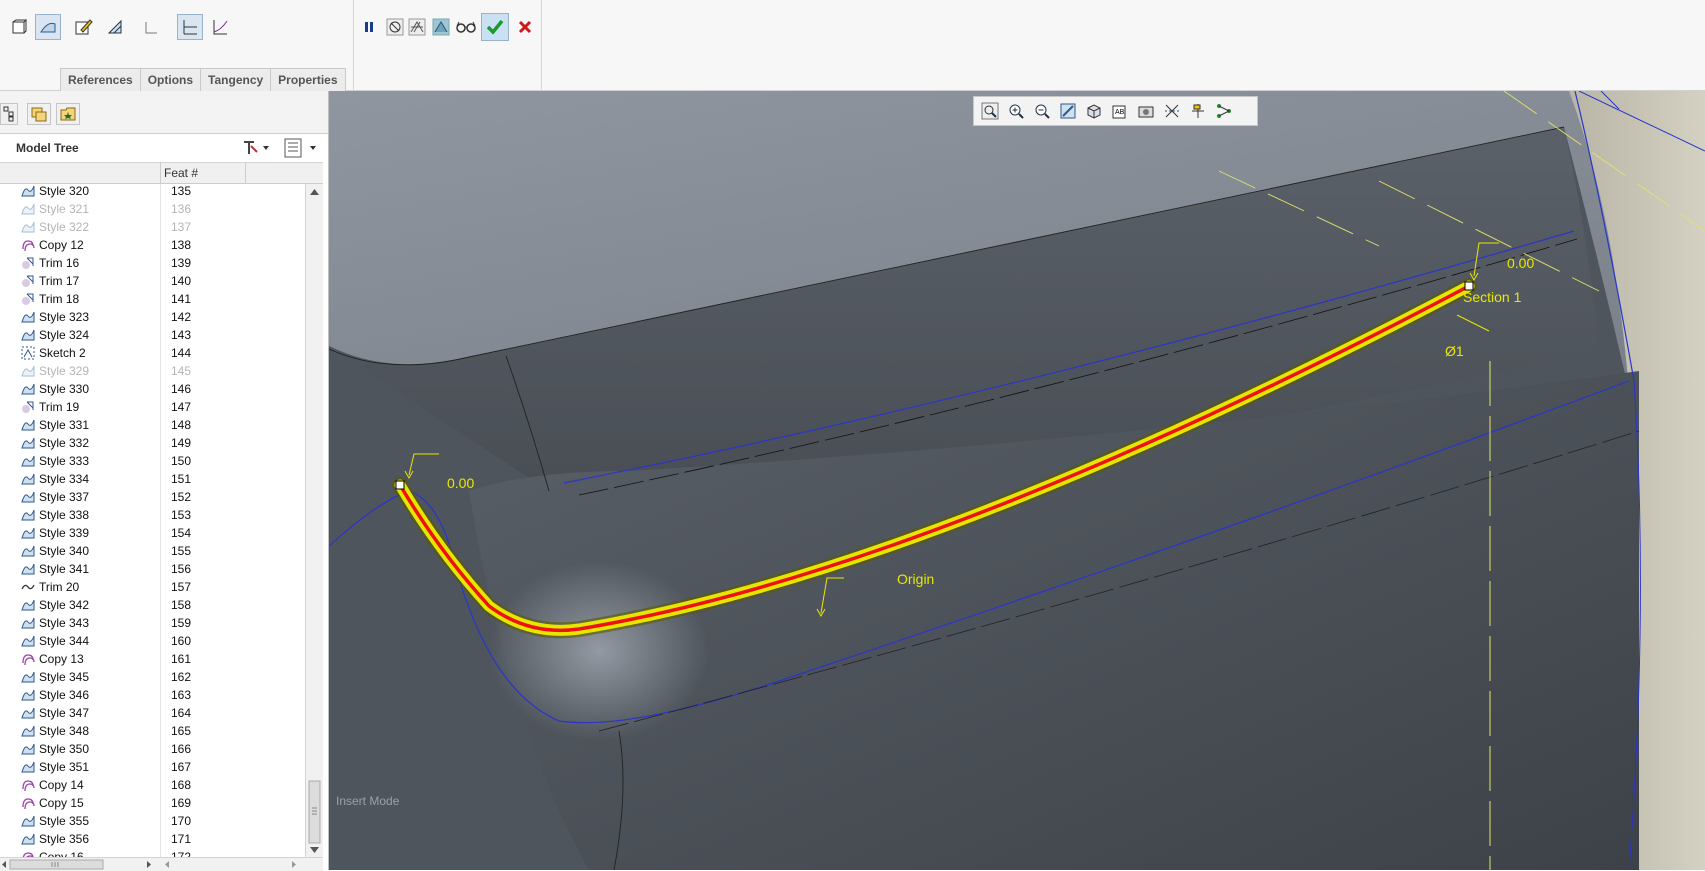 The image size is (1705, 871). Describe the element at coordinates (152, 821) in the screenshot. I see `tree-row: Style 355 170` at that location.